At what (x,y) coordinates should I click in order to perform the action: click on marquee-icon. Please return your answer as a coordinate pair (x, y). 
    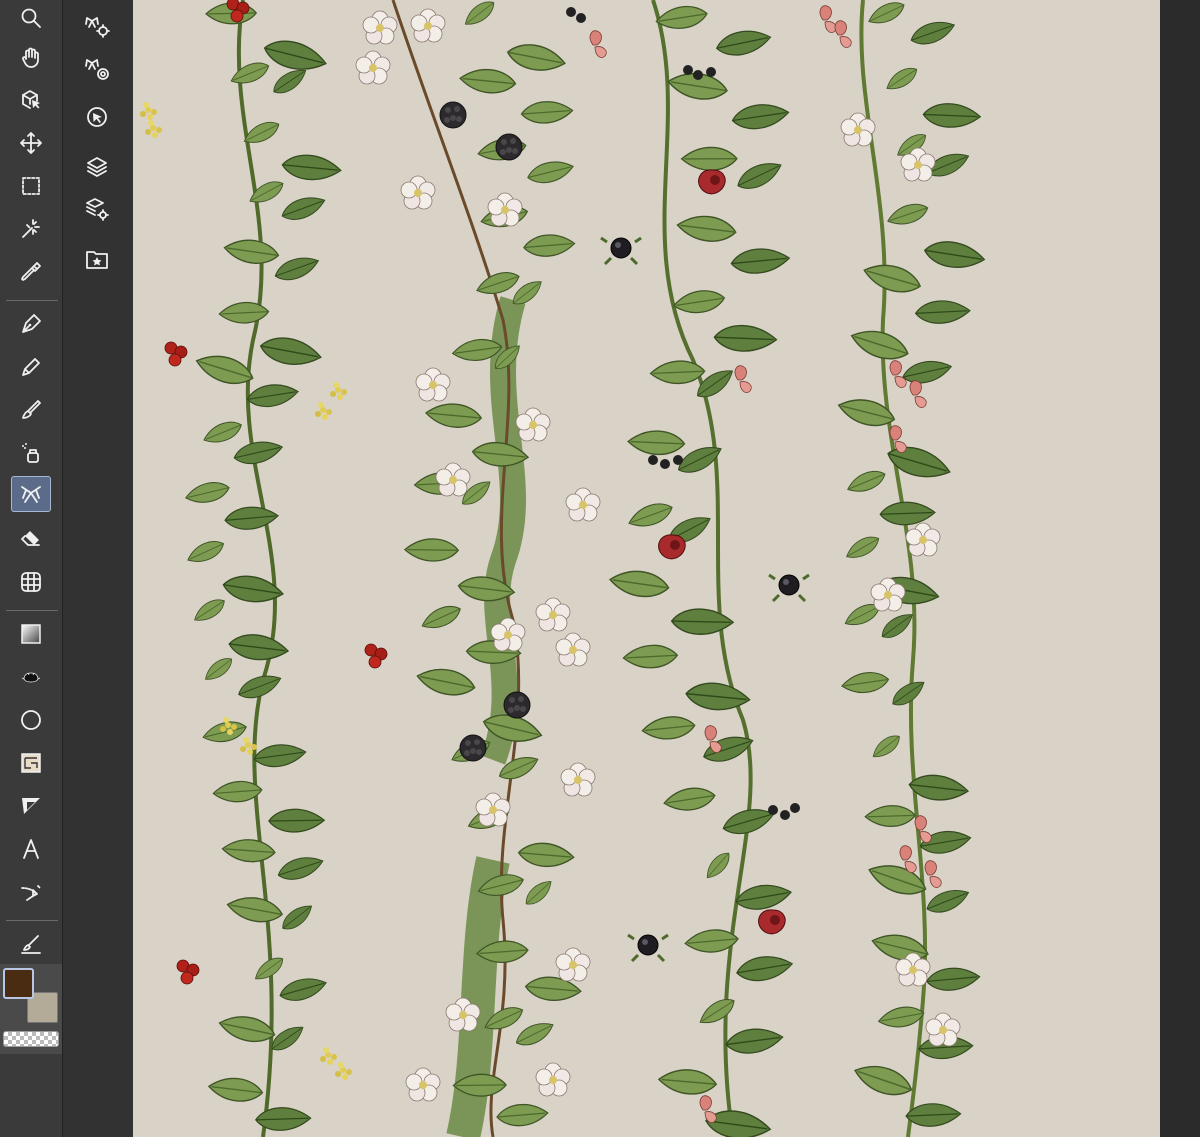
    Looking at the image, I should click on (31, 186).